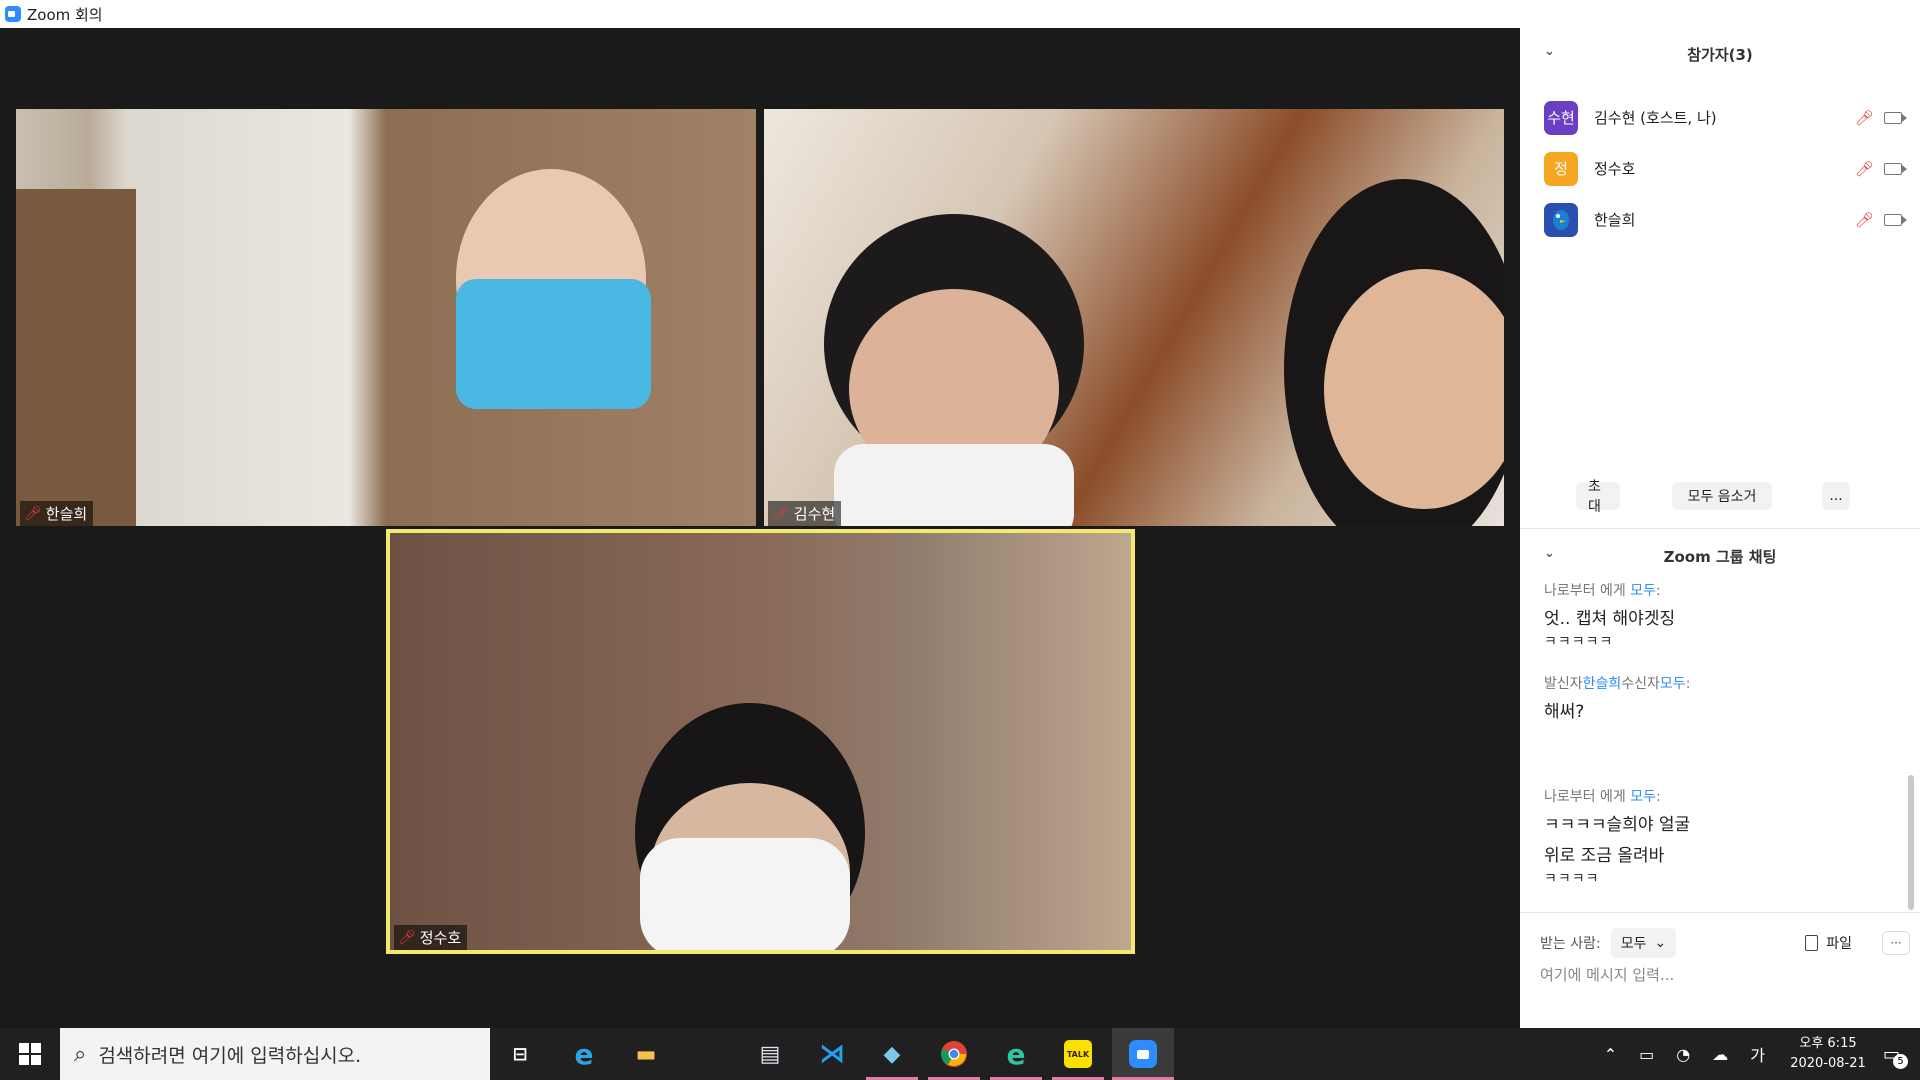 The height and width of the screenshot is (1080, 1920). Describe the element at coordinates (230, 1055) in the screenshot. I see `search-placeholder: 검색하려면 여기에 입력하십시오.` at that location.